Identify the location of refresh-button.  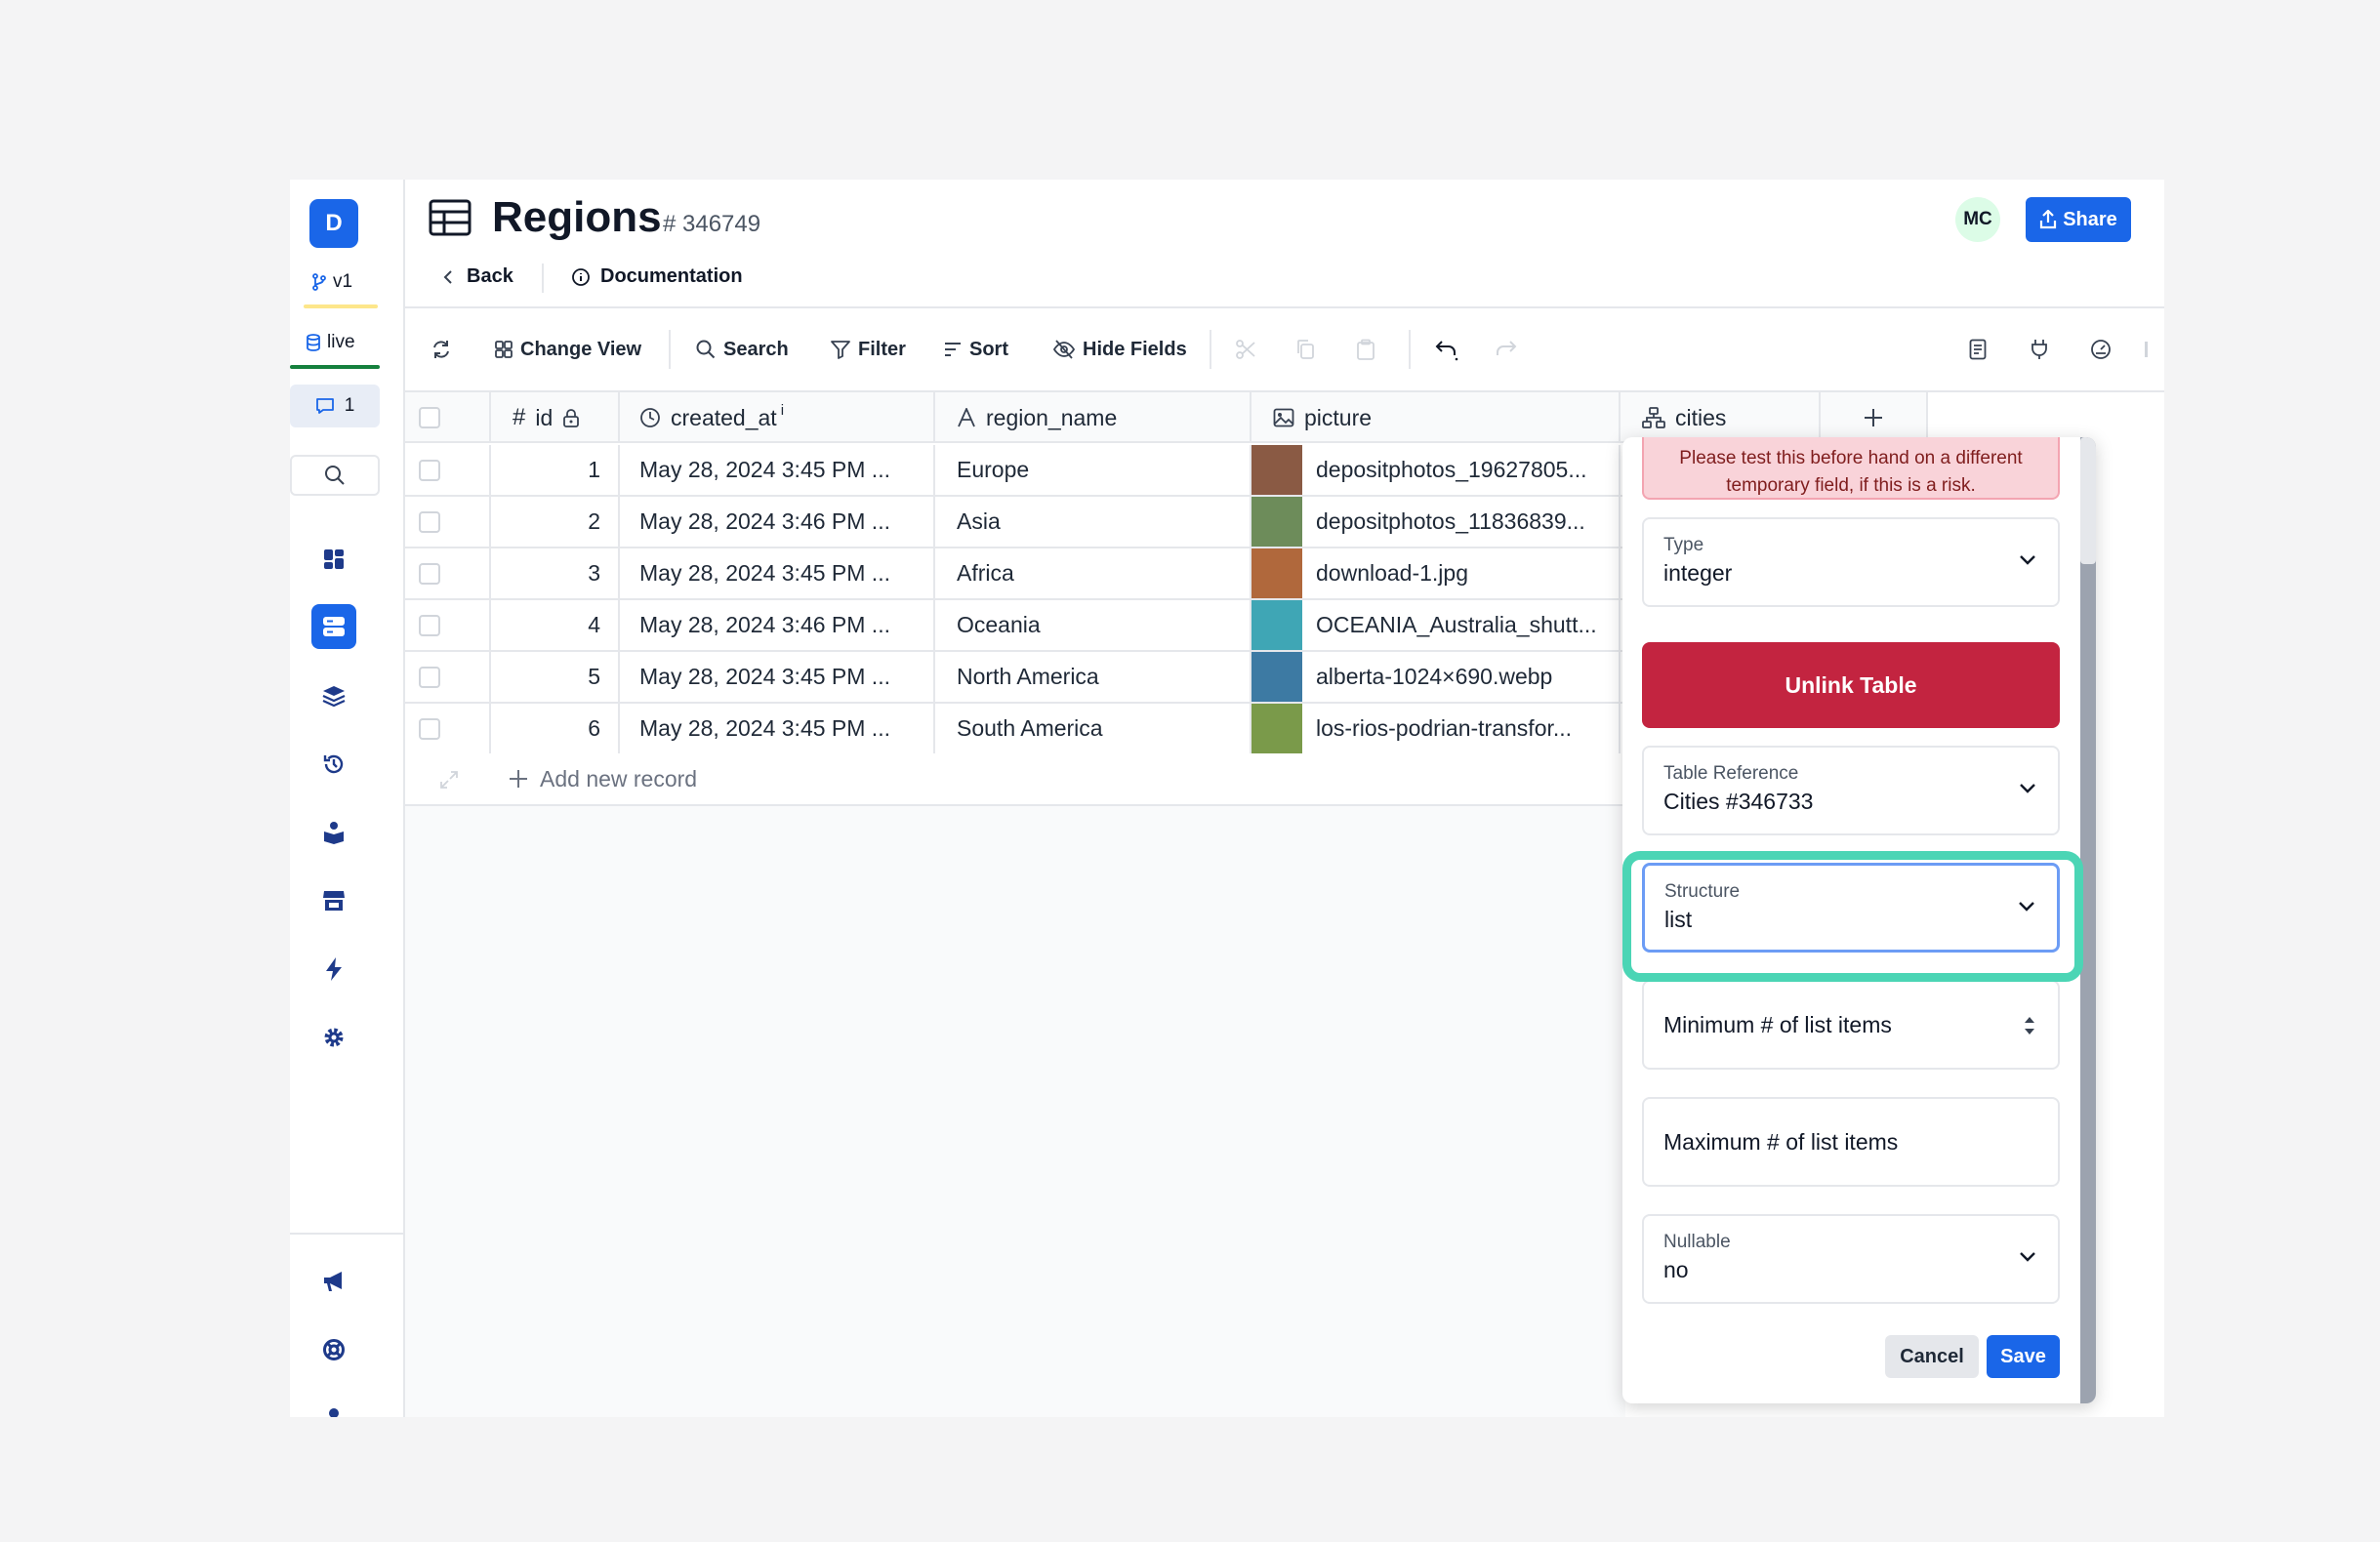
(441, 349).